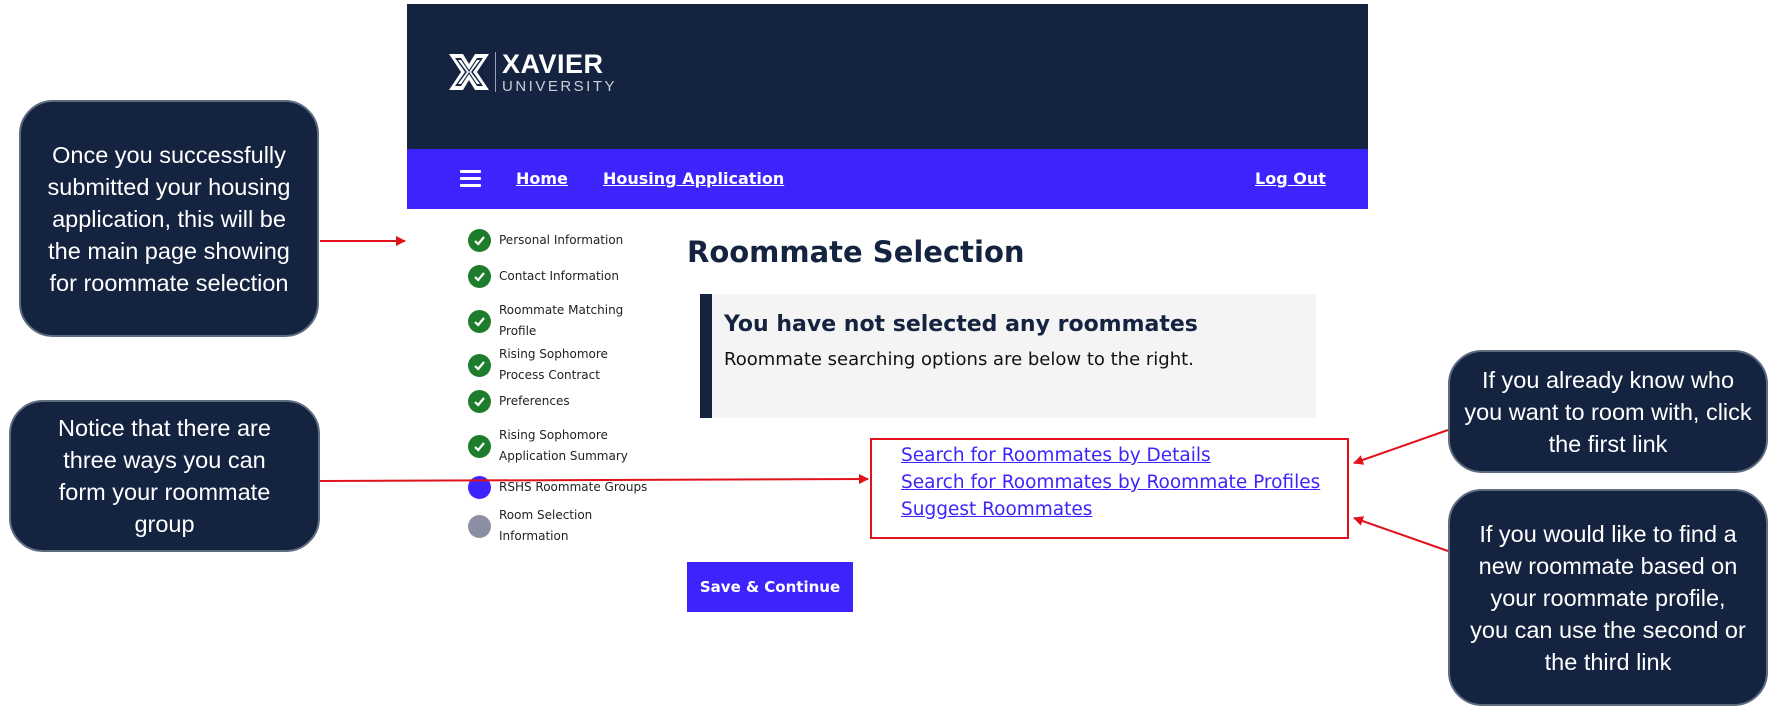 This screenshot has width=1769, height=706. What do you see at coordinates (1401, 447) in the screenshot?
I see `arrow-to-first-link` at bounding box center [1401, 447].